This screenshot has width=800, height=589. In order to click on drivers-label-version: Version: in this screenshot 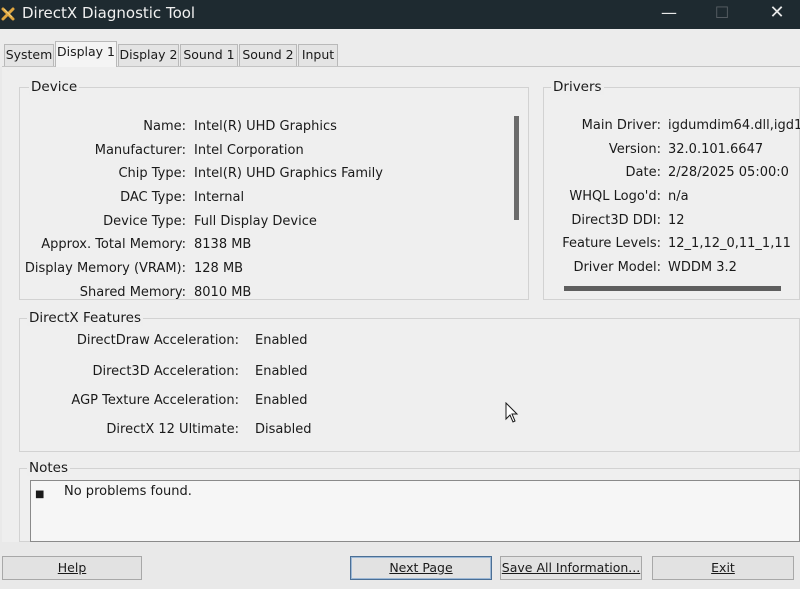, I will do `click(634, 149)`.